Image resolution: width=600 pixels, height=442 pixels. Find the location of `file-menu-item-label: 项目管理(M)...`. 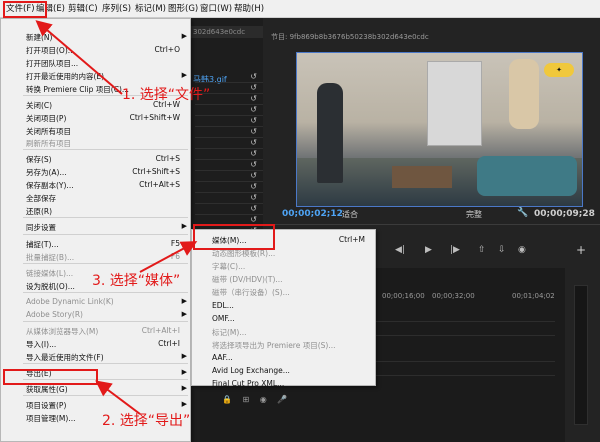

file-menu-item-label: 项目管理(M)... is located at coordinates (51, 418).